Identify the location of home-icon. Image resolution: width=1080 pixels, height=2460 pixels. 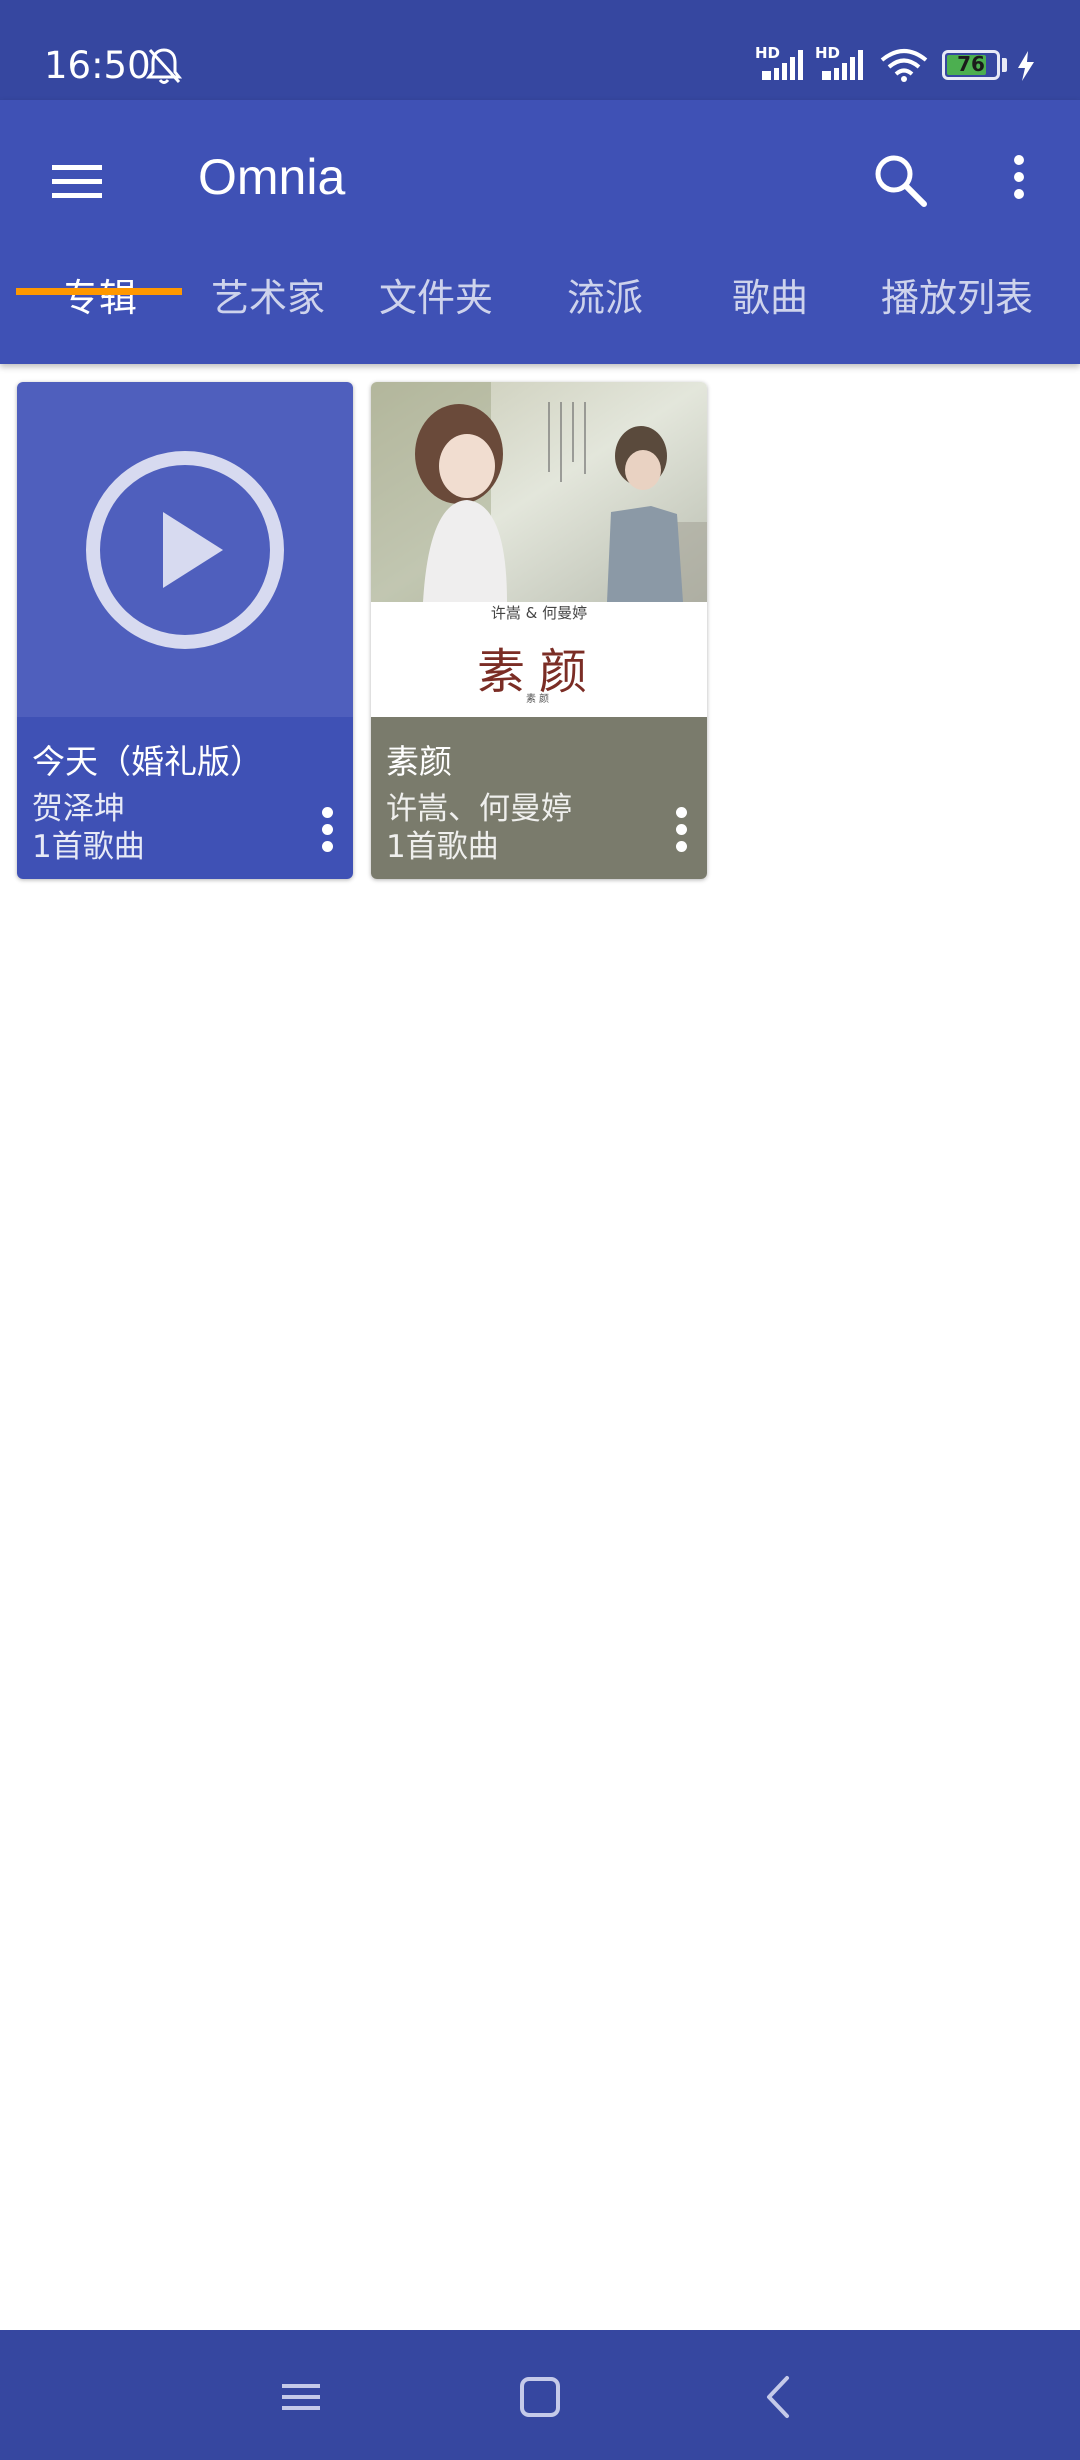
(540, 2397).